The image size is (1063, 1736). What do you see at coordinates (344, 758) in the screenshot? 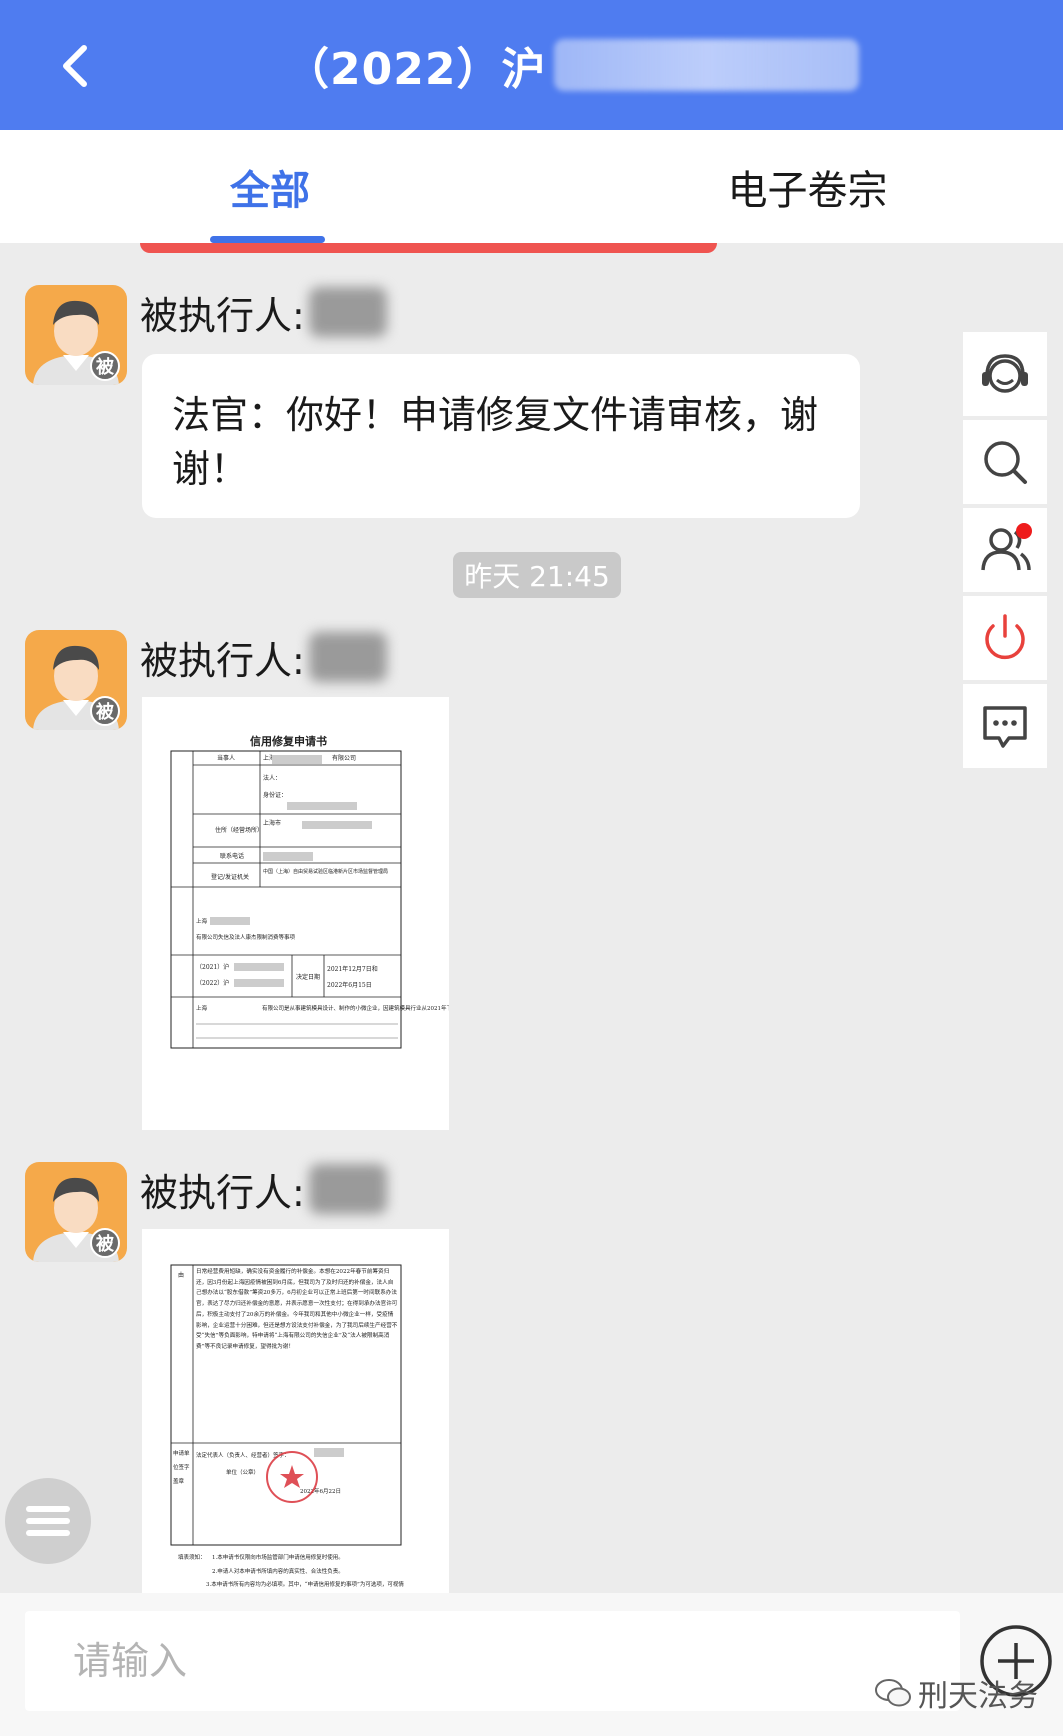
I see `doc-cell: 有限公司` at bounding box center [344, 758].